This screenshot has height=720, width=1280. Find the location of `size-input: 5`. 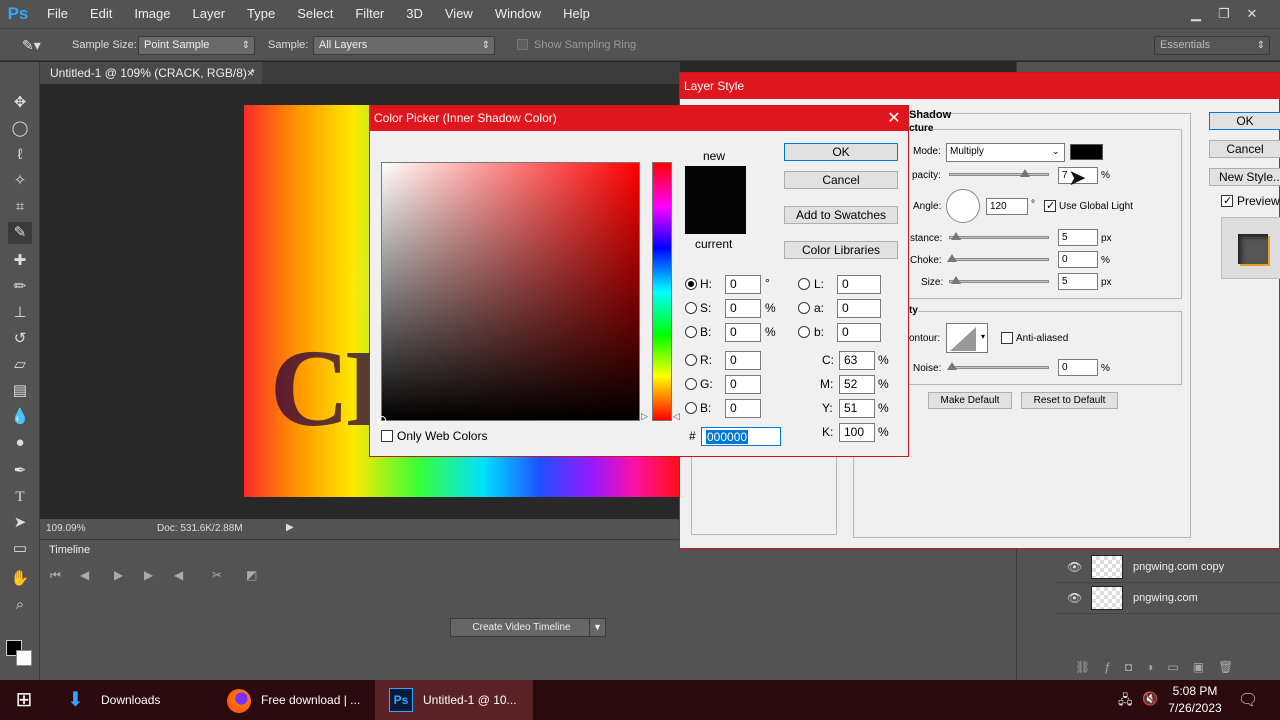

size-input: 5 is located at coordinates (1078, 281).